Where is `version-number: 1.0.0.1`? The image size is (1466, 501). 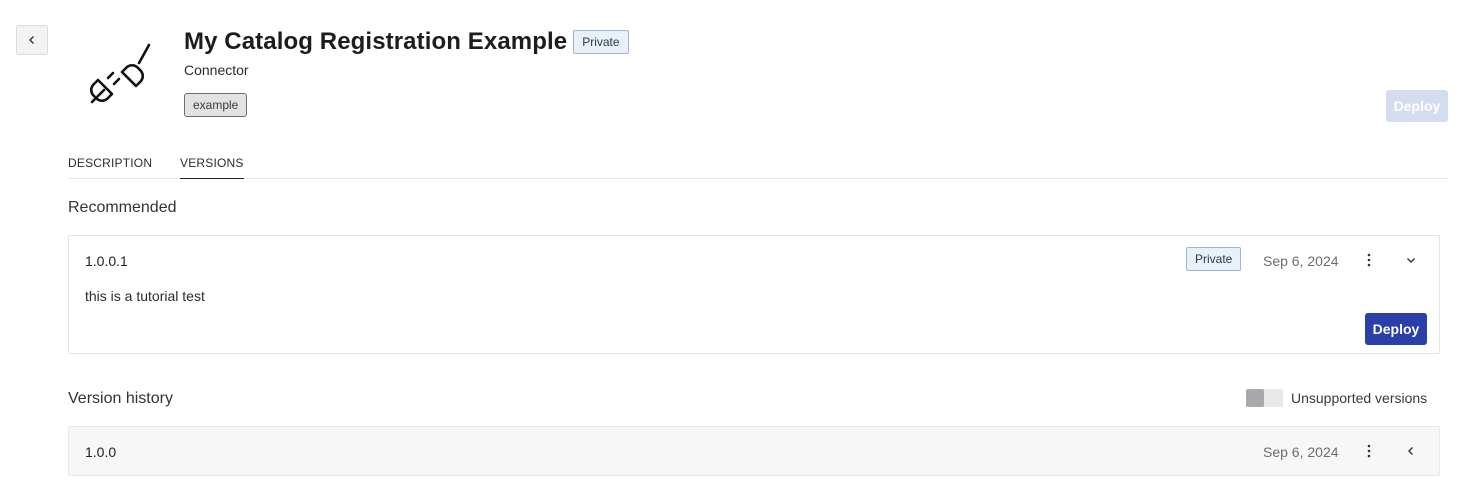
version-number: 1.0.0.1 is located at coordinates (106, 261).